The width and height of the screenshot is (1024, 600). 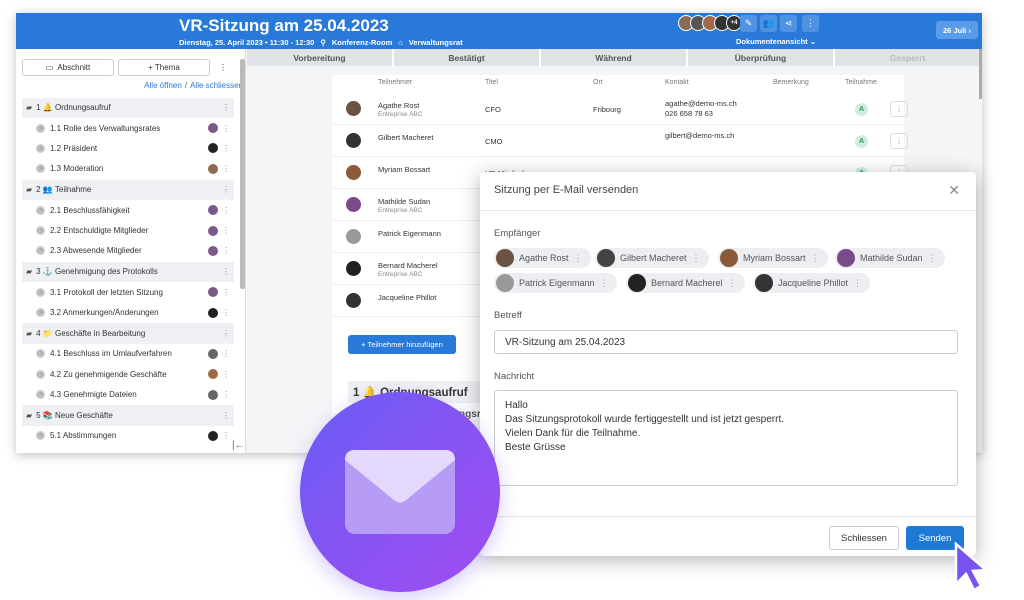 I want to click on workflow-step: Überprüfung, so click(x=761, y=57).